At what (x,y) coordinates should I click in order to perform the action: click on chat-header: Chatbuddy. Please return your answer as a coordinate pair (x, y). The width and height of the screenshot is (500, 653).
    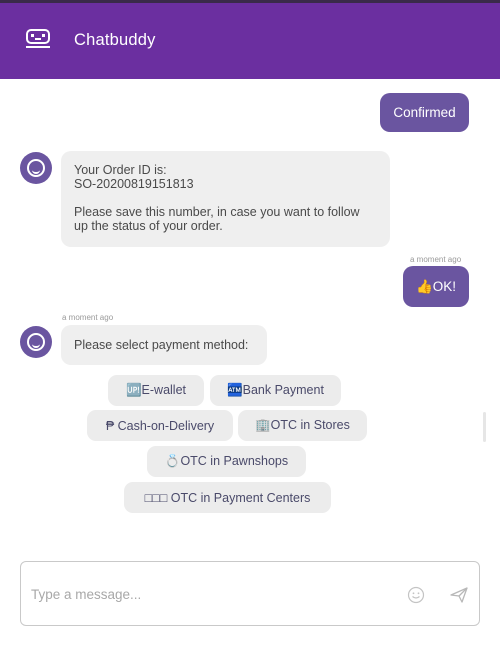
    Looking at the image, I should click on (250, 41).